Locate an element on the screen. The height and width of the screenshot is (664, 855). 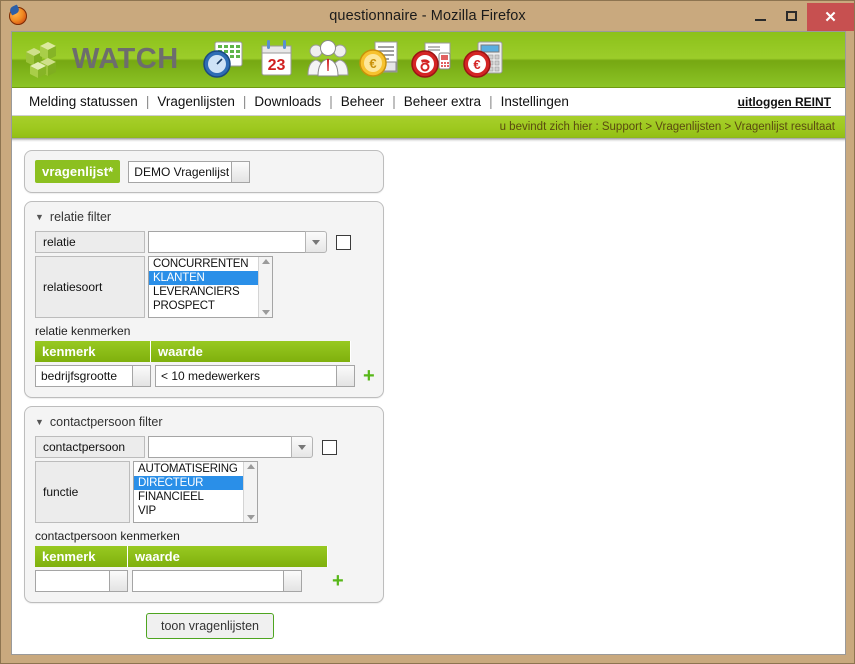
toon-vragenlijsten-button: toon vragenlijsten is located at coordinates (210, 626).